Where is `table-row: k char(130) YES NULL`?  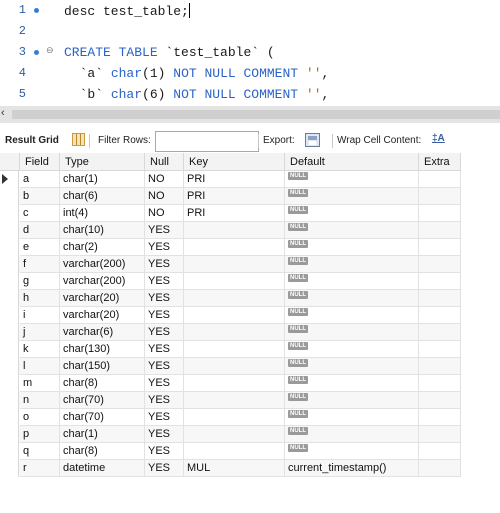 table-row: k char(130) YES NULL is located at coordinates (230, 349).